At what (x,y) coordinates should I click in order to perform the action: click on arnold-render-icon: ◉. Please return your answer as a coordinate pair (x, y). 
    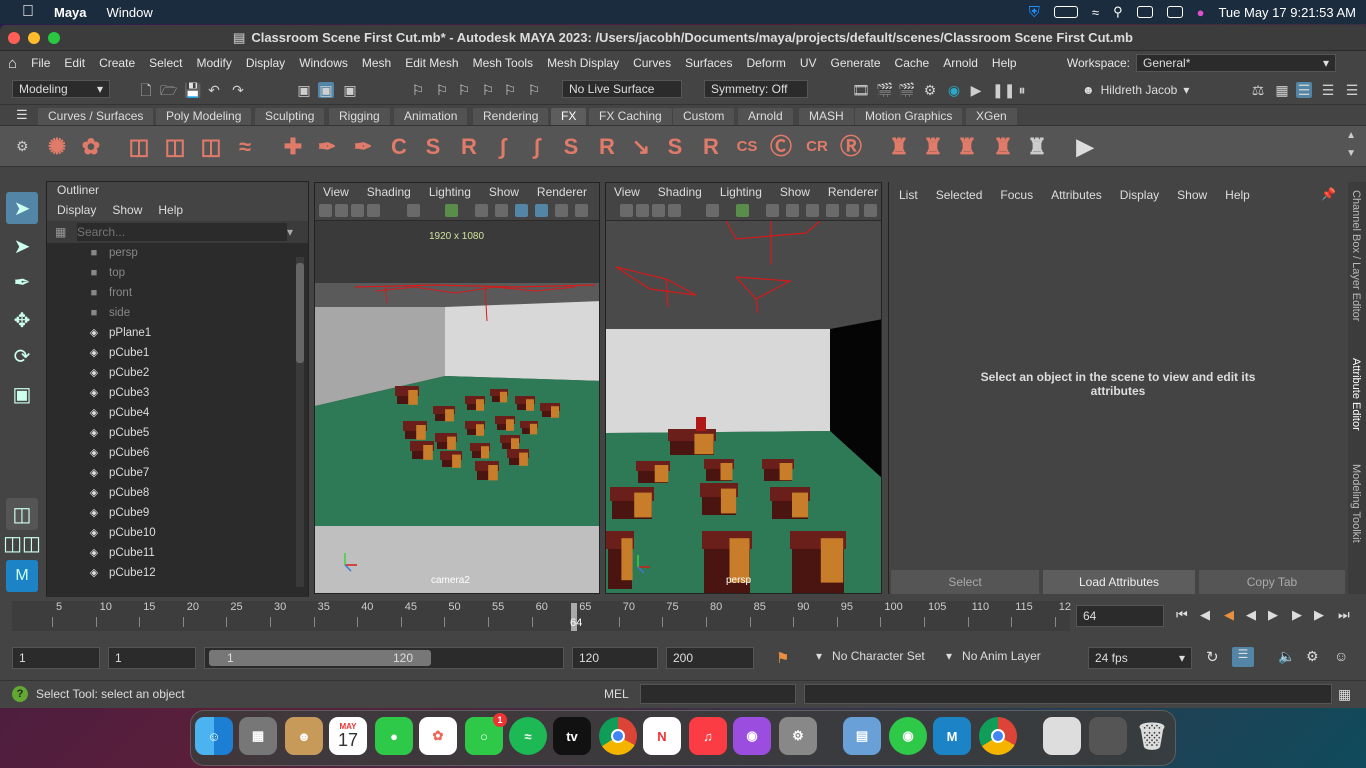
    Looking at the image, I should click on (954, 90).